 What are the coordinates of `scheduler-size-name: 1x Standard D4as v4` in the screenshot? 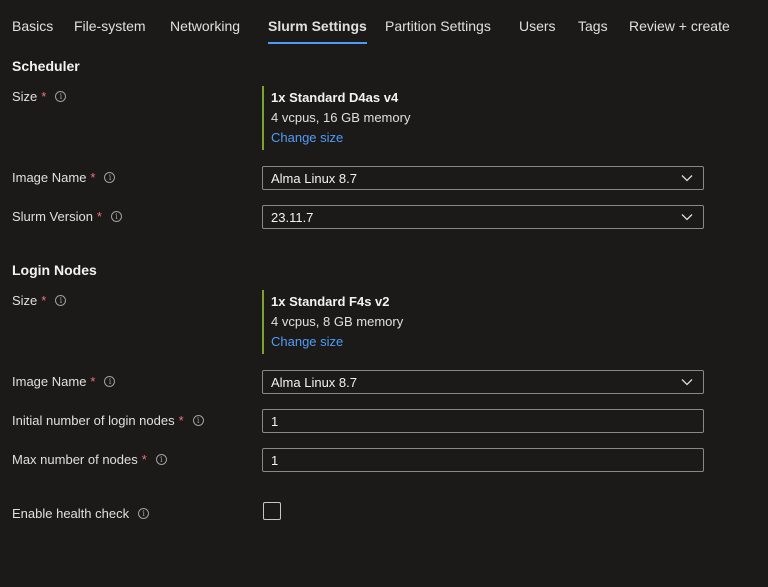 It's located at (335, 97).